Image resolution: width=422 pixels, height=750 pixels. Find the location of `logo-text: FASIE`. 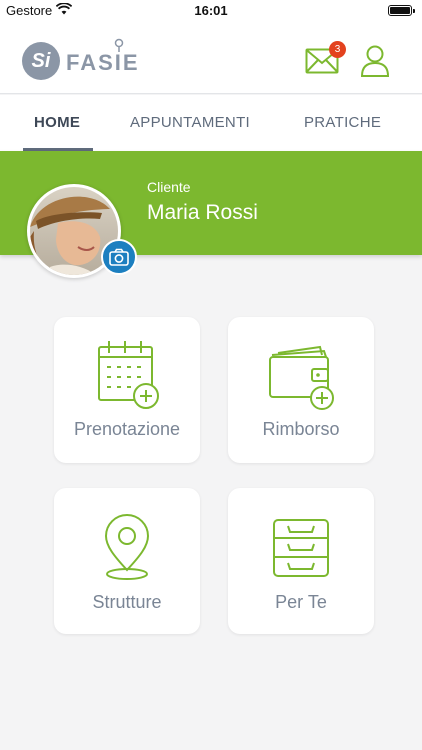

logo-text: FASIE is located at coordinates (103, 62).